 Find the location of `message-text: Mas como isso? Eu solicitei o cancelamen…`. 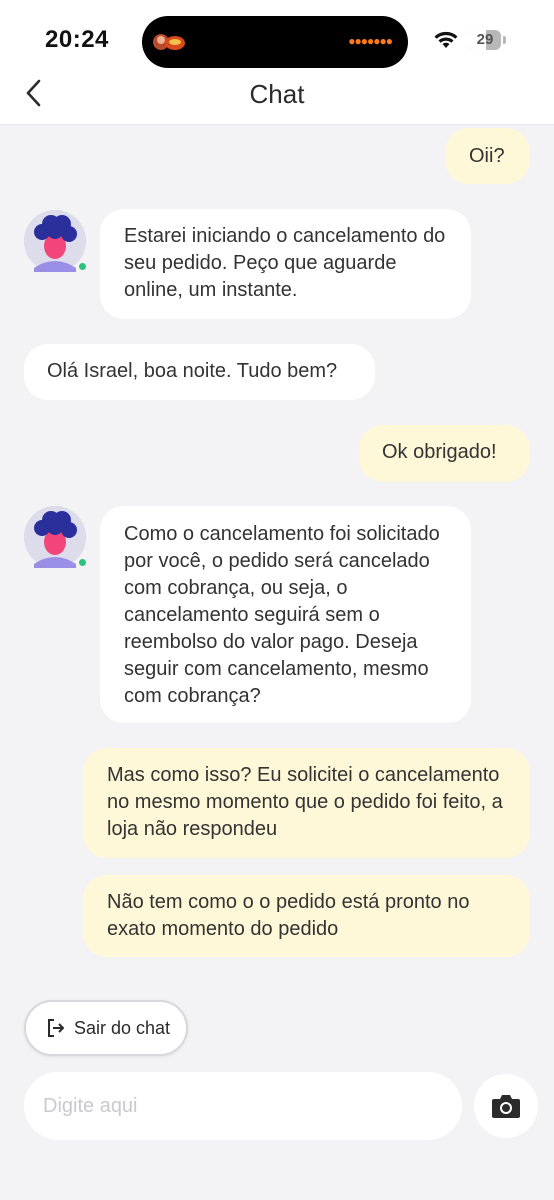

message-text: Mas como isso? Eu solicitei o cancelamen… is located at coordinates (305, 802).